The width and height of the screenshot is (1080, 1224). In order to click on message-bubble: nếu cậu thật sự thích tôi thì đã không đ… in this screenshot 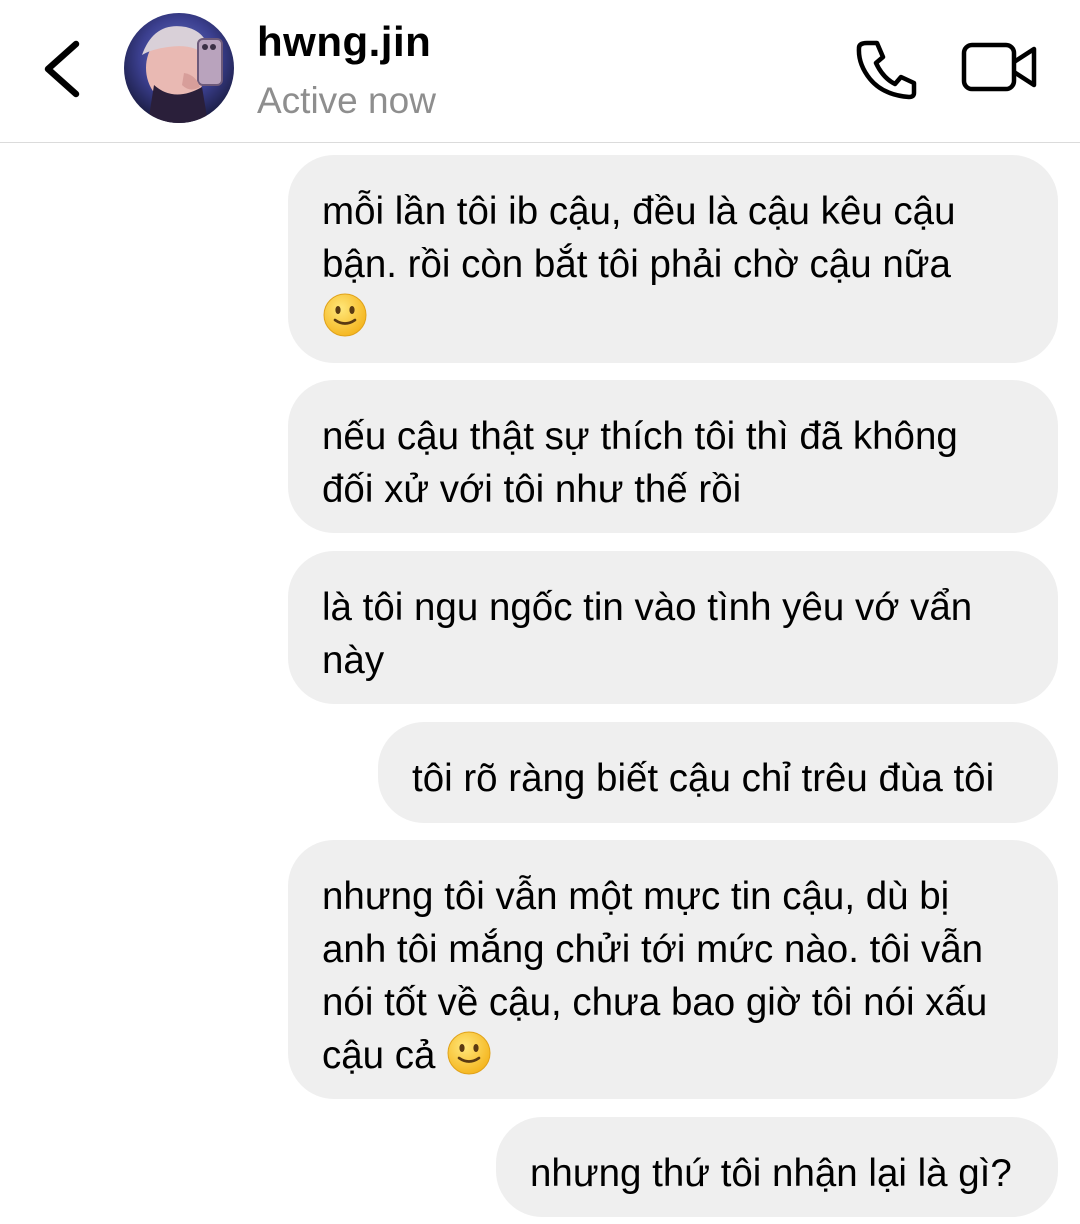, I will do `click(673, 456)`.